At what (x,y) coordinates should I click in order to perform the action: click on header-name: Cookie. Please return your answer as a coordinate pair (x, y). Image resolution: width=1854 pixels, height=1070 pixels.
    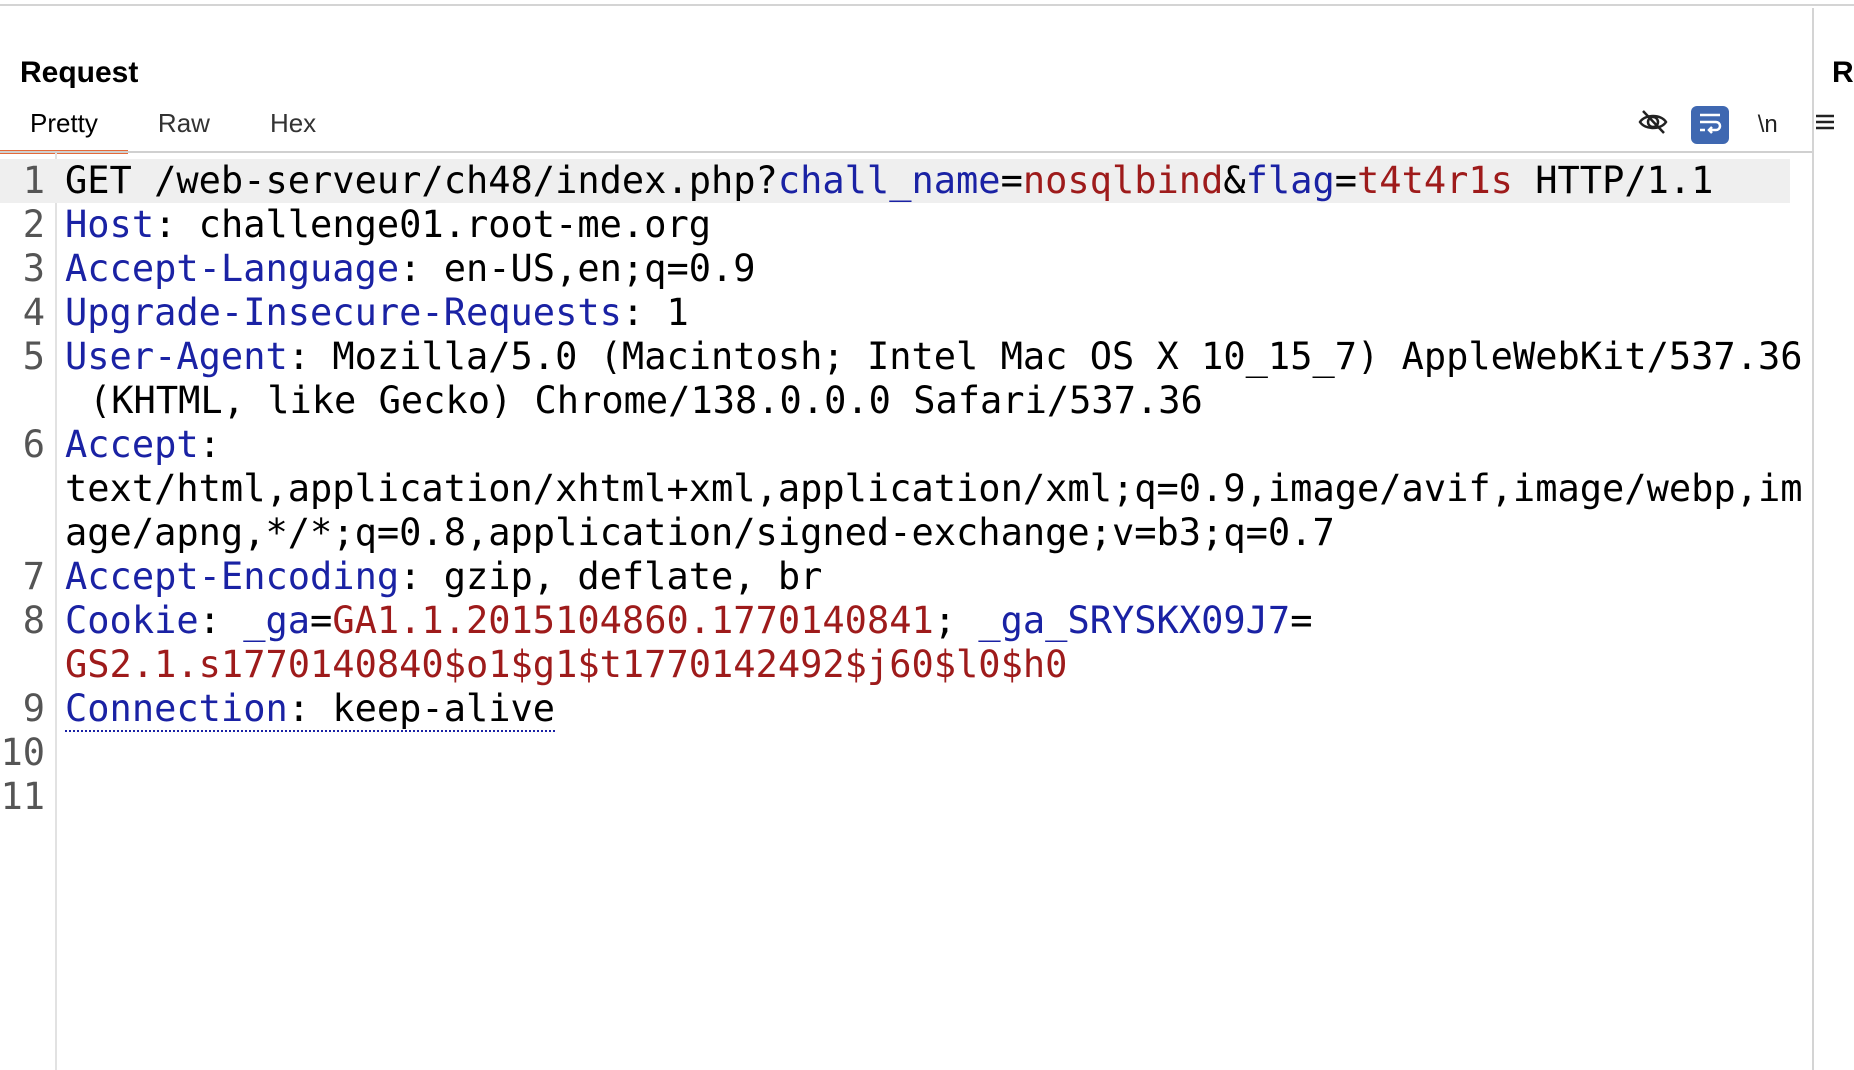
    Looking at the image, I should click on (132, 620).